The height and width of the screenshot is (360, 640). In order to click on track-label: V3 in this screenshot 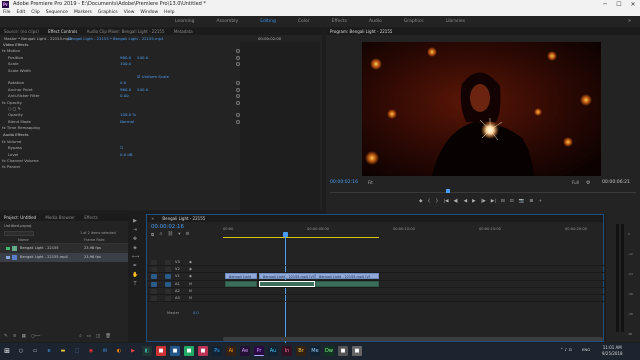, I will do `click(177, 262)`.